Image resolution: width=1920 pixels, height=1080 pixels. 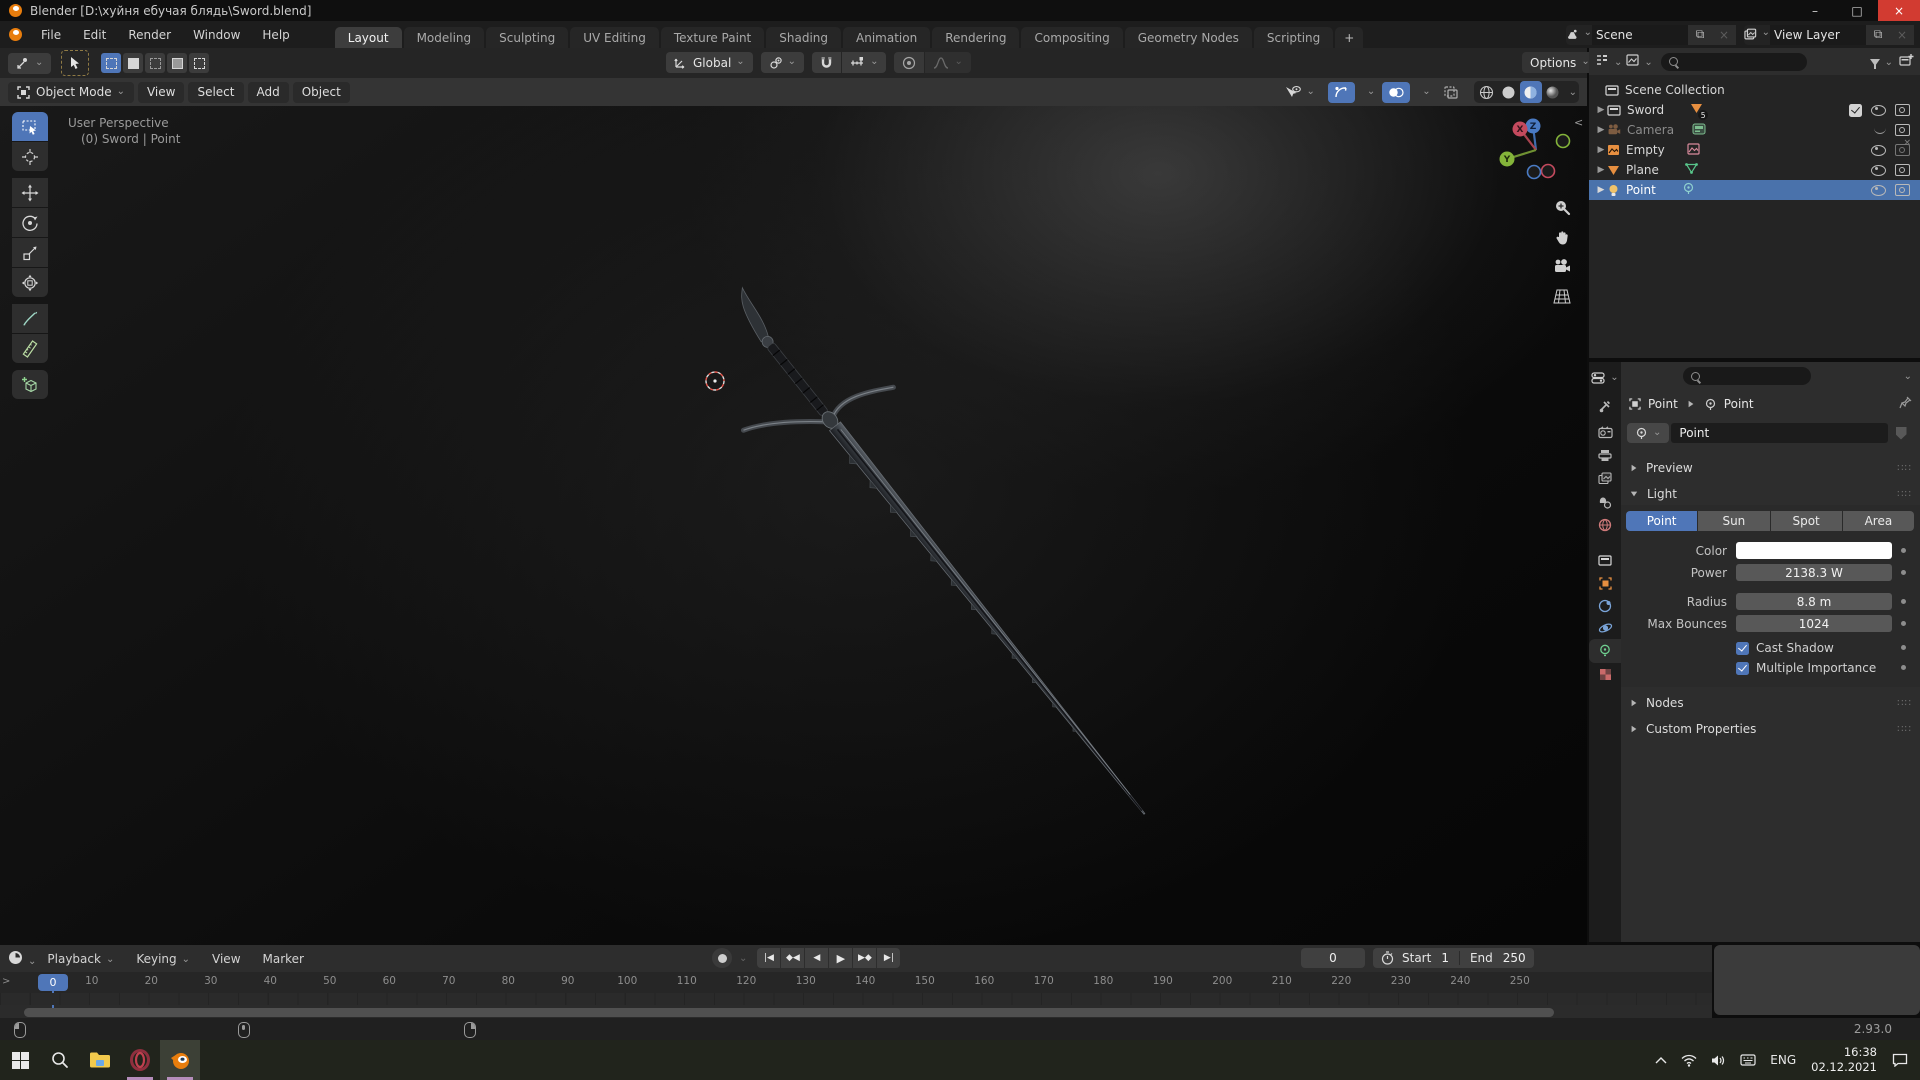 What do you see at coordinates (133, 63) in the screenshot?
I see `select-mode-extend` at bounding box center [133, 63].